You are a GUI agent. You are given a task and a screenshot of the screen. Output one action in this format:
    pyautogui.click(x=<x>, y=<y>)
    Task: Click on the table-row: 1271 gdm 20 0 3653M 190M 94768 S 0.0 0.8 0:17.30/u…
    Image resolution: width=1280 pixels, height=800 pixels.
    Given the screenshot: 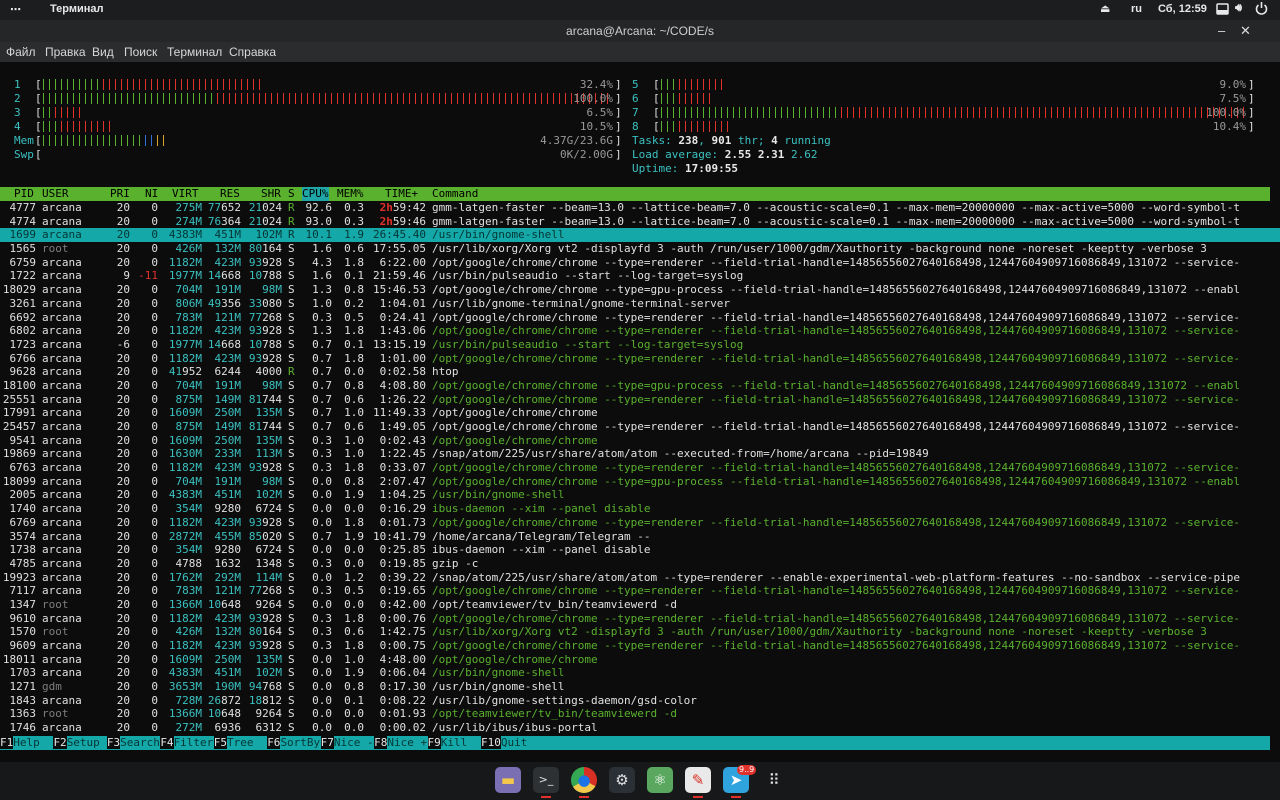 What is the action you would take?
    pyautogui.click(x=640, y=687)
    